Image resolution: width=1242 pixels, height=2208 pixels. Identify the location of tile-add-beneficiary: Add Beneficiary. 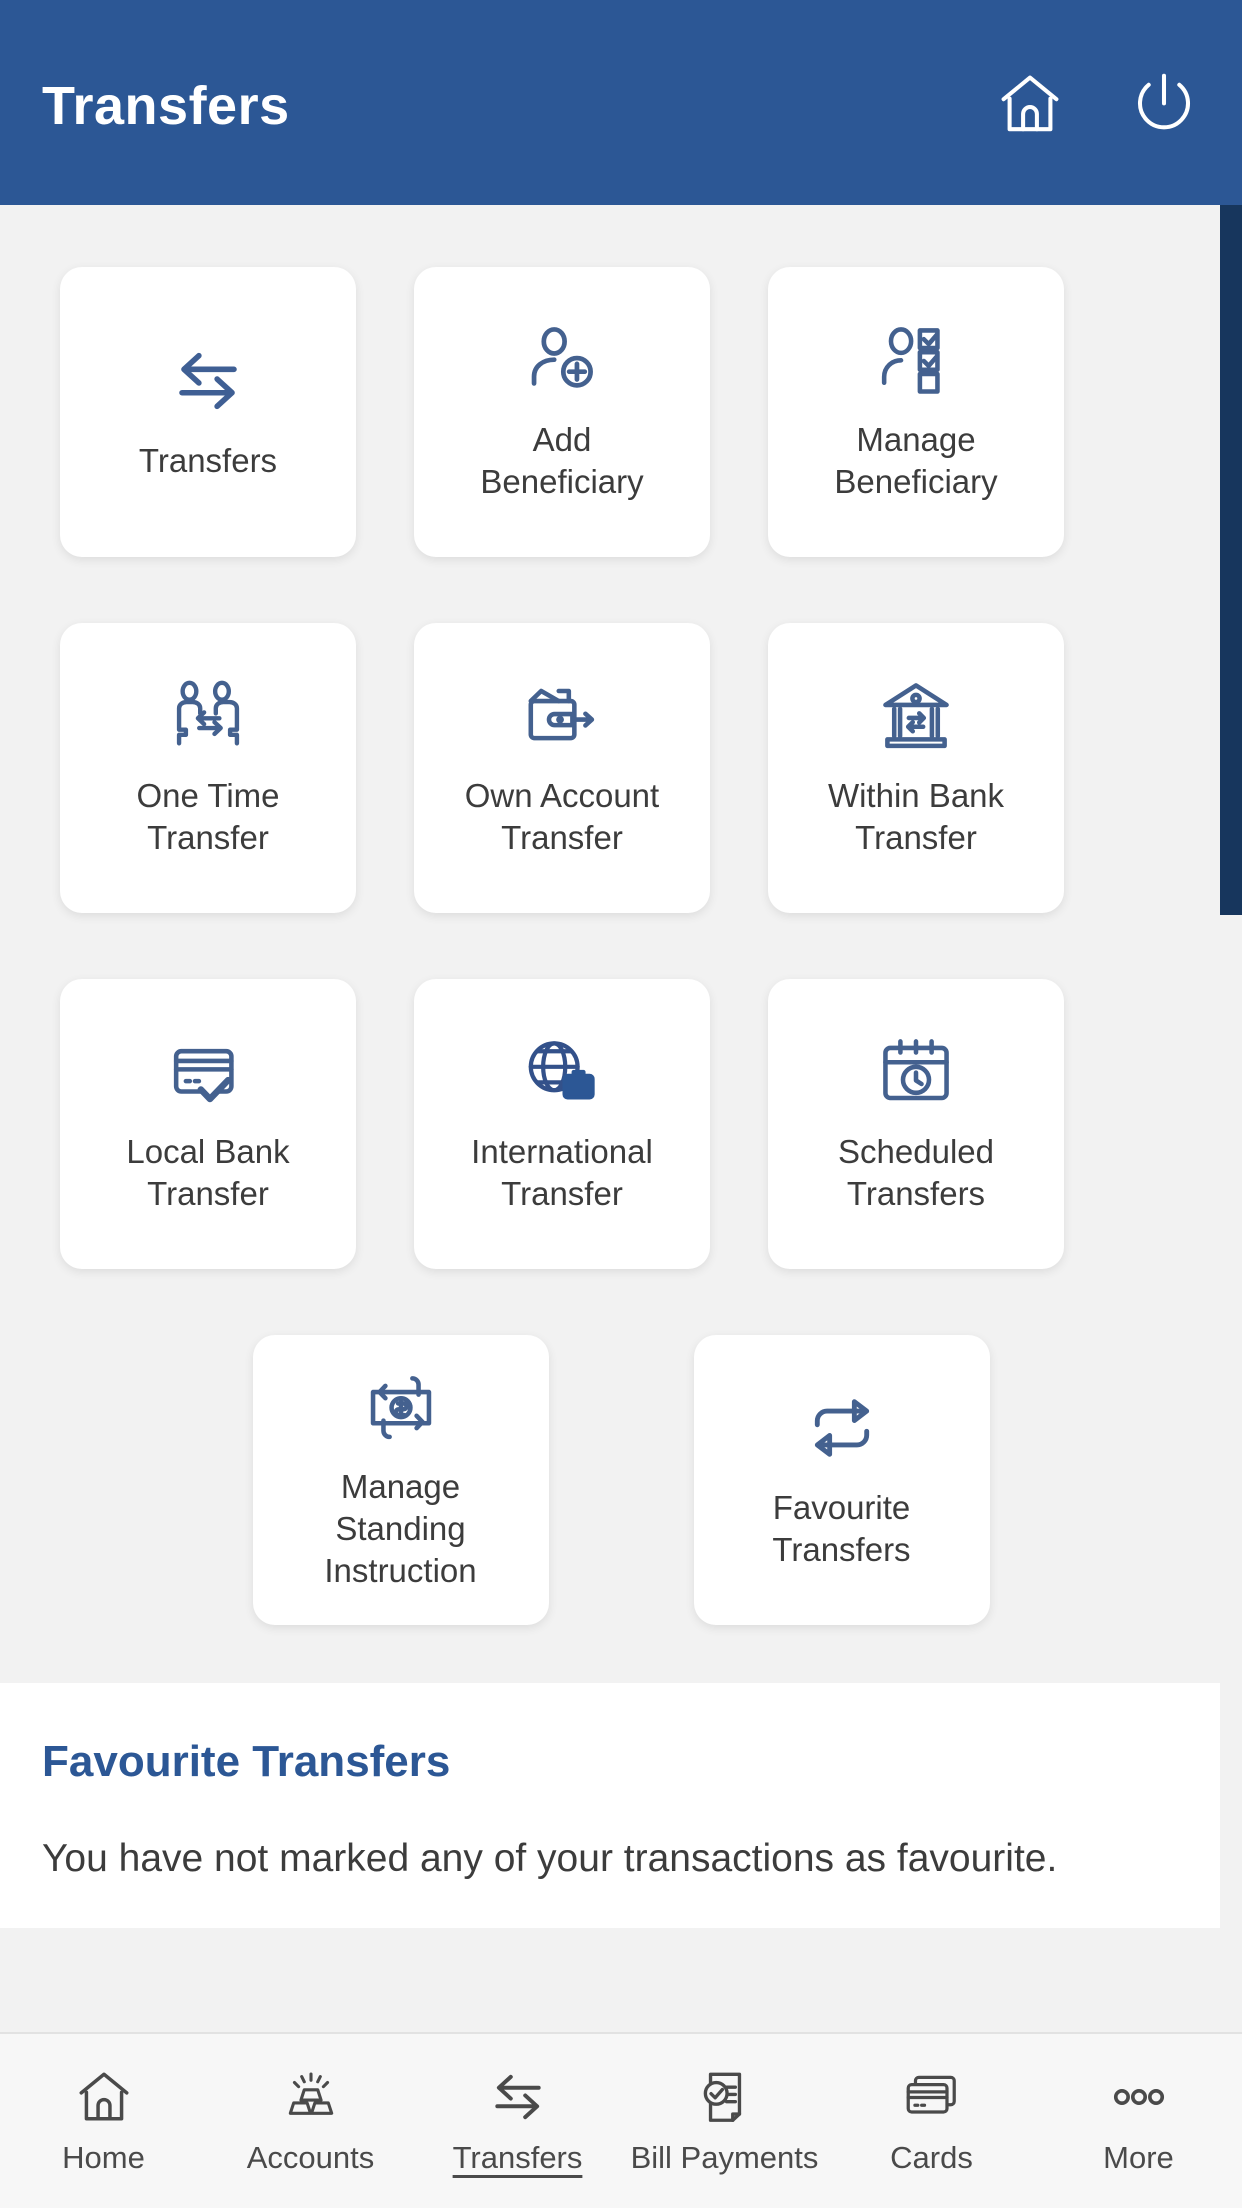
(562, 412).